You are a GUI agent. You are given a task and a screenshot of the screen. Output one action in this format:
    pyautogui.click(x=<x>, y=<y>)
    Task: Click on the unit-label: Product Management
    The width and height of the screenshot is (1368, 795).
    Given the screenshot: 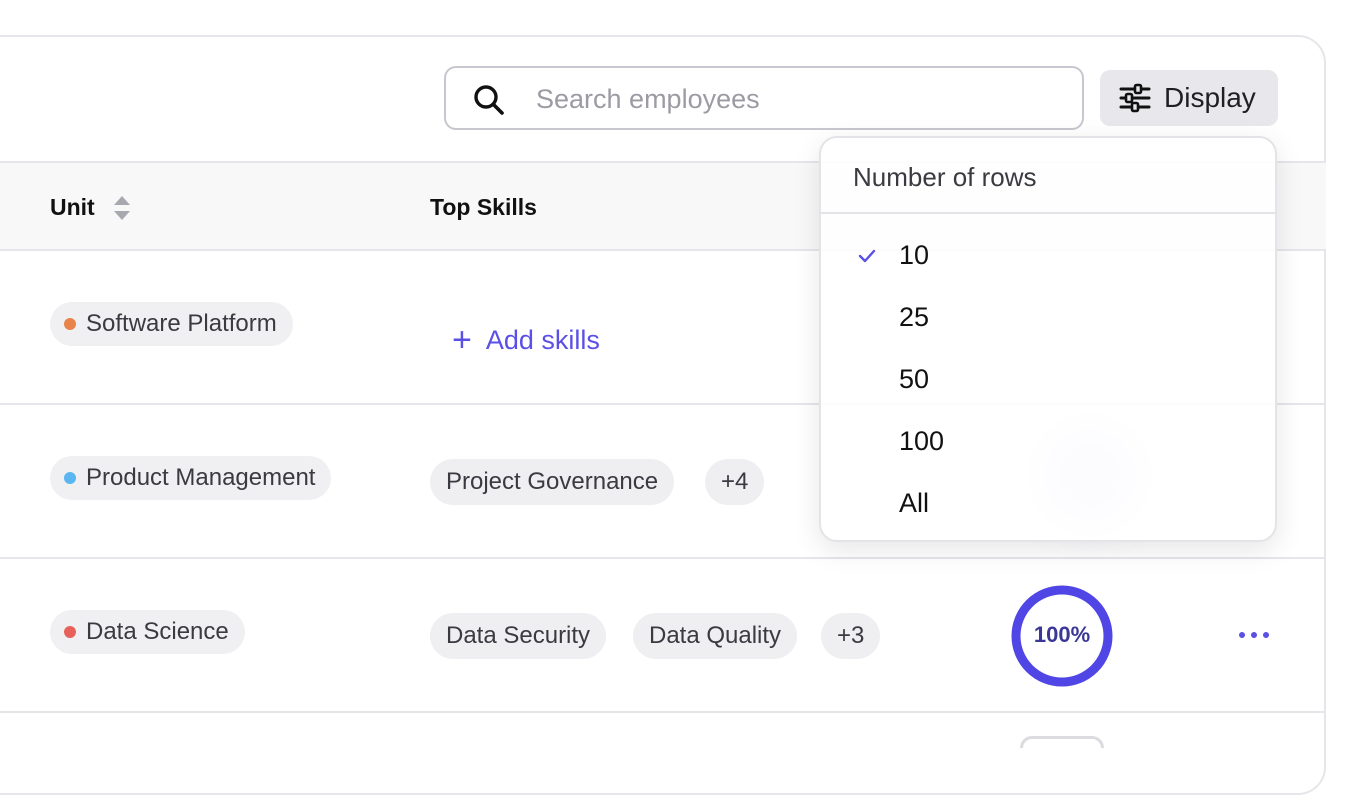 What is the action you would take?
    pyautogui.click(x=201, y=477)
    